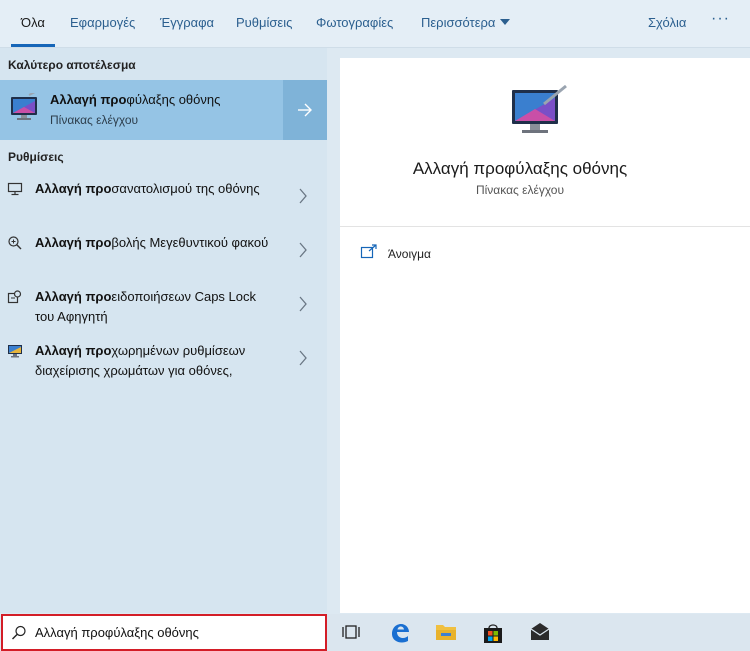 The height and width of the screenshot is (651, 750). I want to click on setting-label: Αλλαγή προσανατολισμού της οθόνης, so click(147, 188).